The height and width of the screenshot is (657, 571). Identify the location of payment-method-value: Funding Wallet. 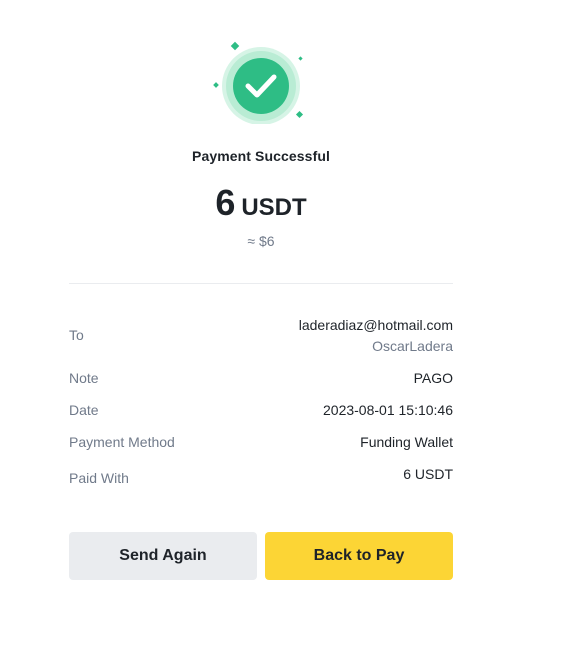
(406, 442).